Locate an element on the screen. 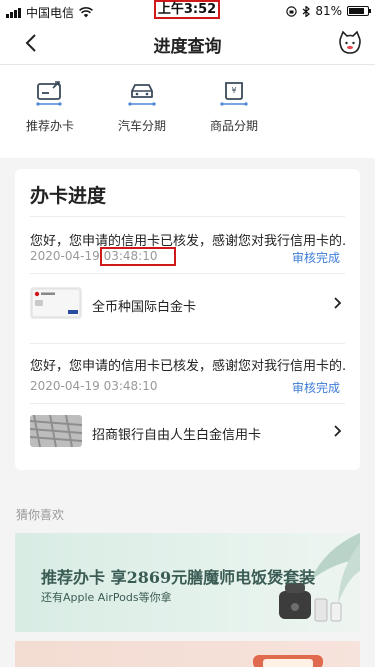  banner-subtitle: 还有Apple AirPods等你拿 is located at coordinates (106, 597).